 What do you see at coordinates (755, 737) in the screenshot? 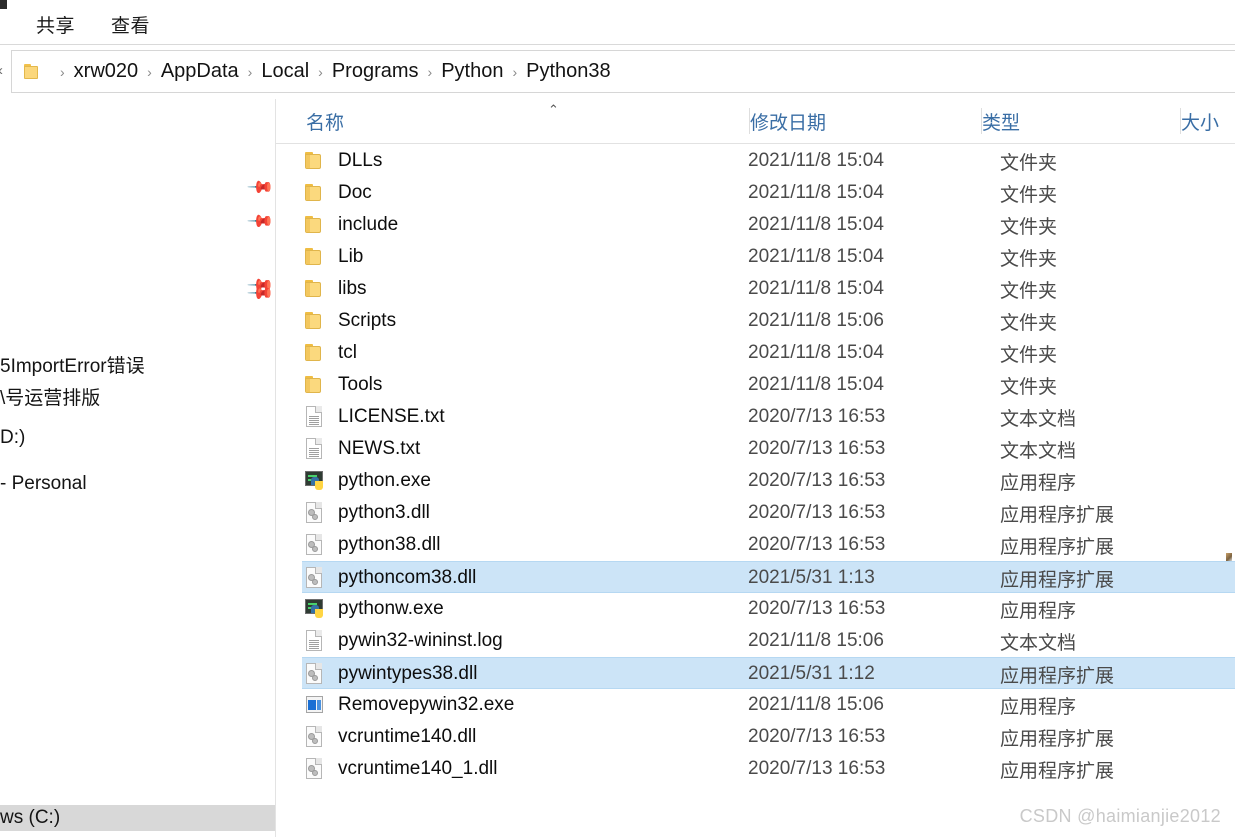
I see `file-row: vcruntime140.dll 2020/7/13 16:53 应用程序扩展` at bounding box center [755, 737].